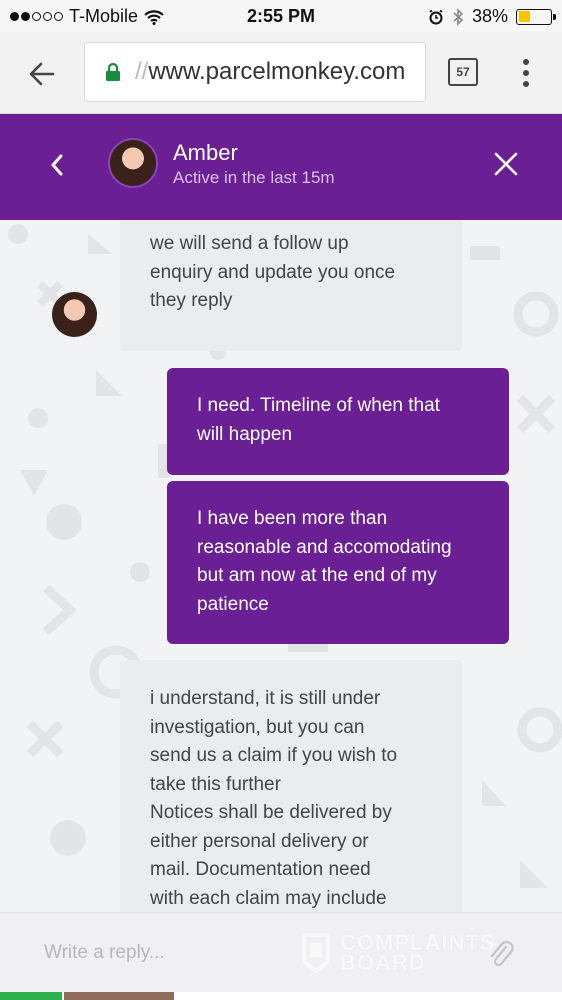 The width and height of the screenshot is (562, 1000). Describe the element at coordinates (316, 953) in the screenshot. I see `watermark-logo` at that location.